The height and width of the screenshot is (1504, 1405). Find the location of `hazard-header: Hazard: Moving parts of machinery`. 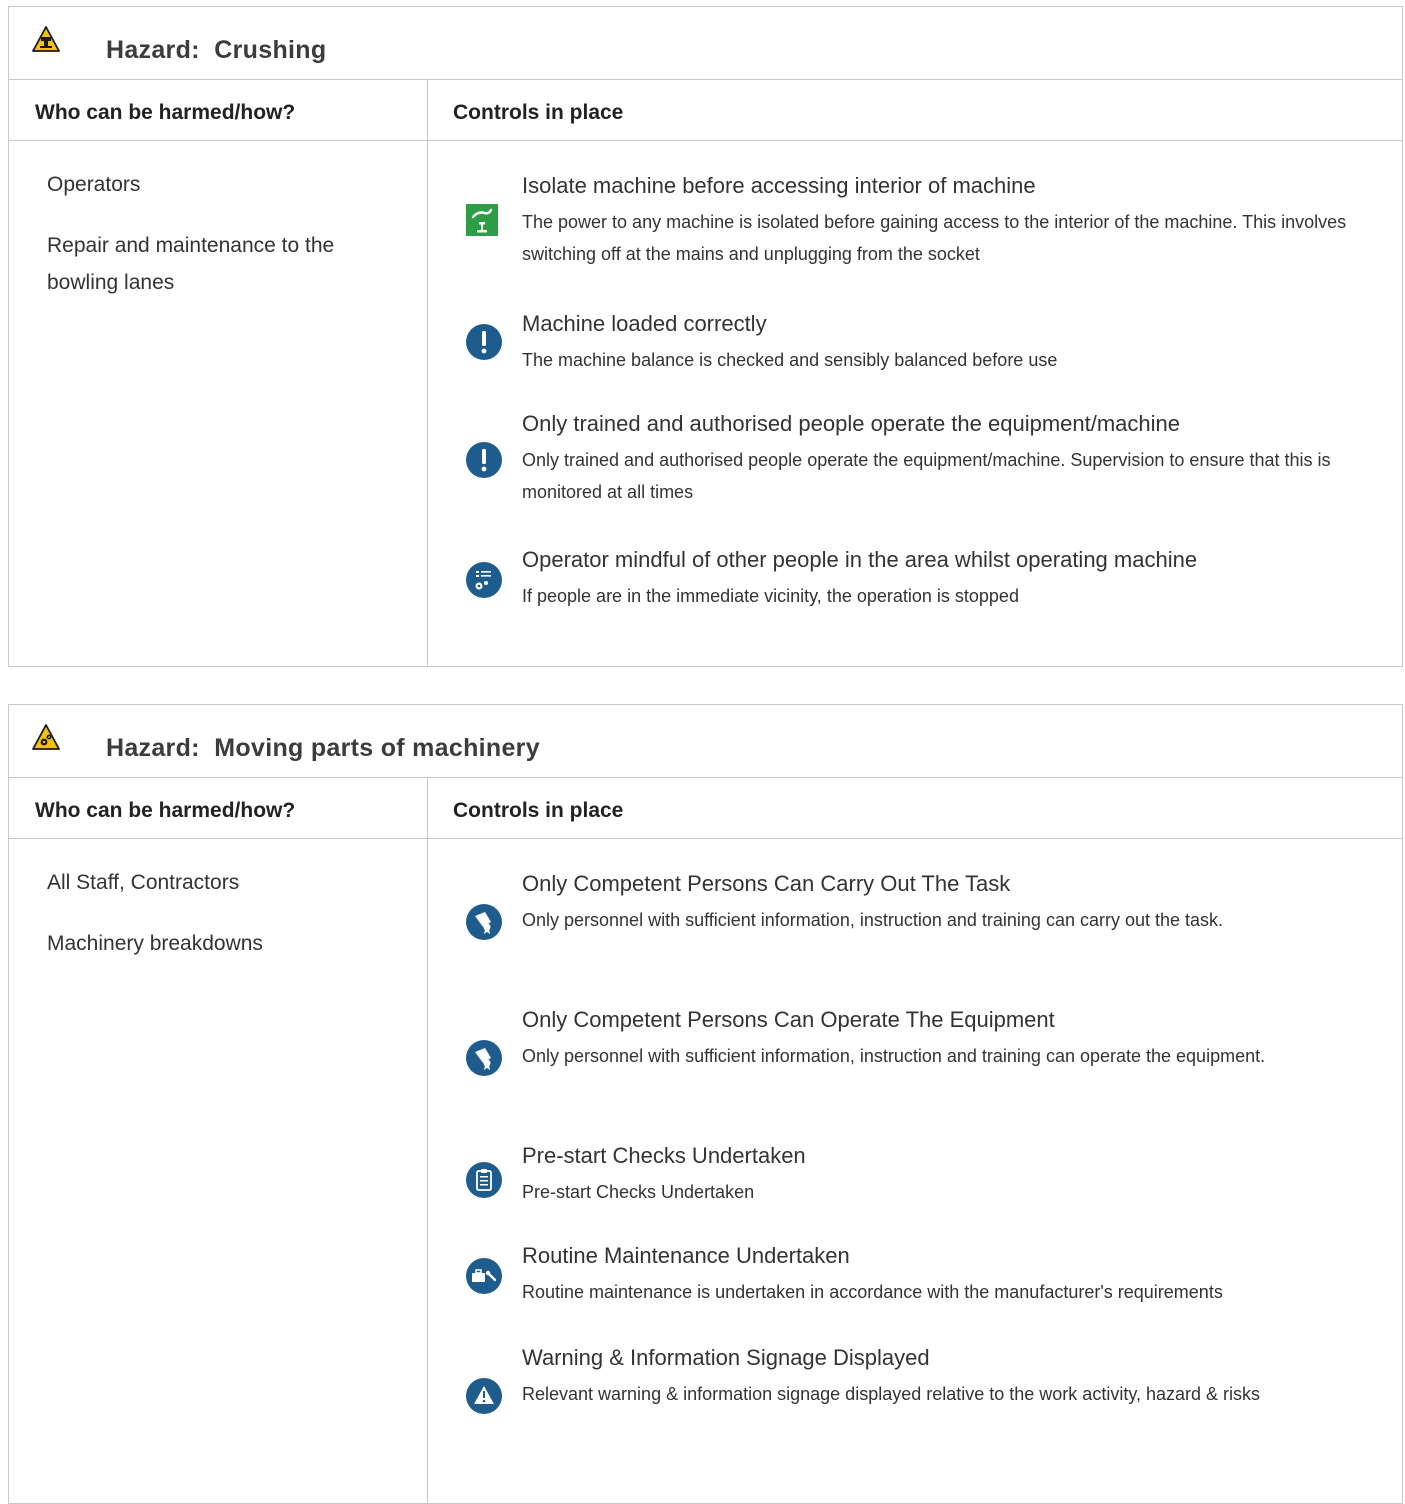

hazard-header: Hazard: Moving parts of machinery is located at coordinates (705, 741).